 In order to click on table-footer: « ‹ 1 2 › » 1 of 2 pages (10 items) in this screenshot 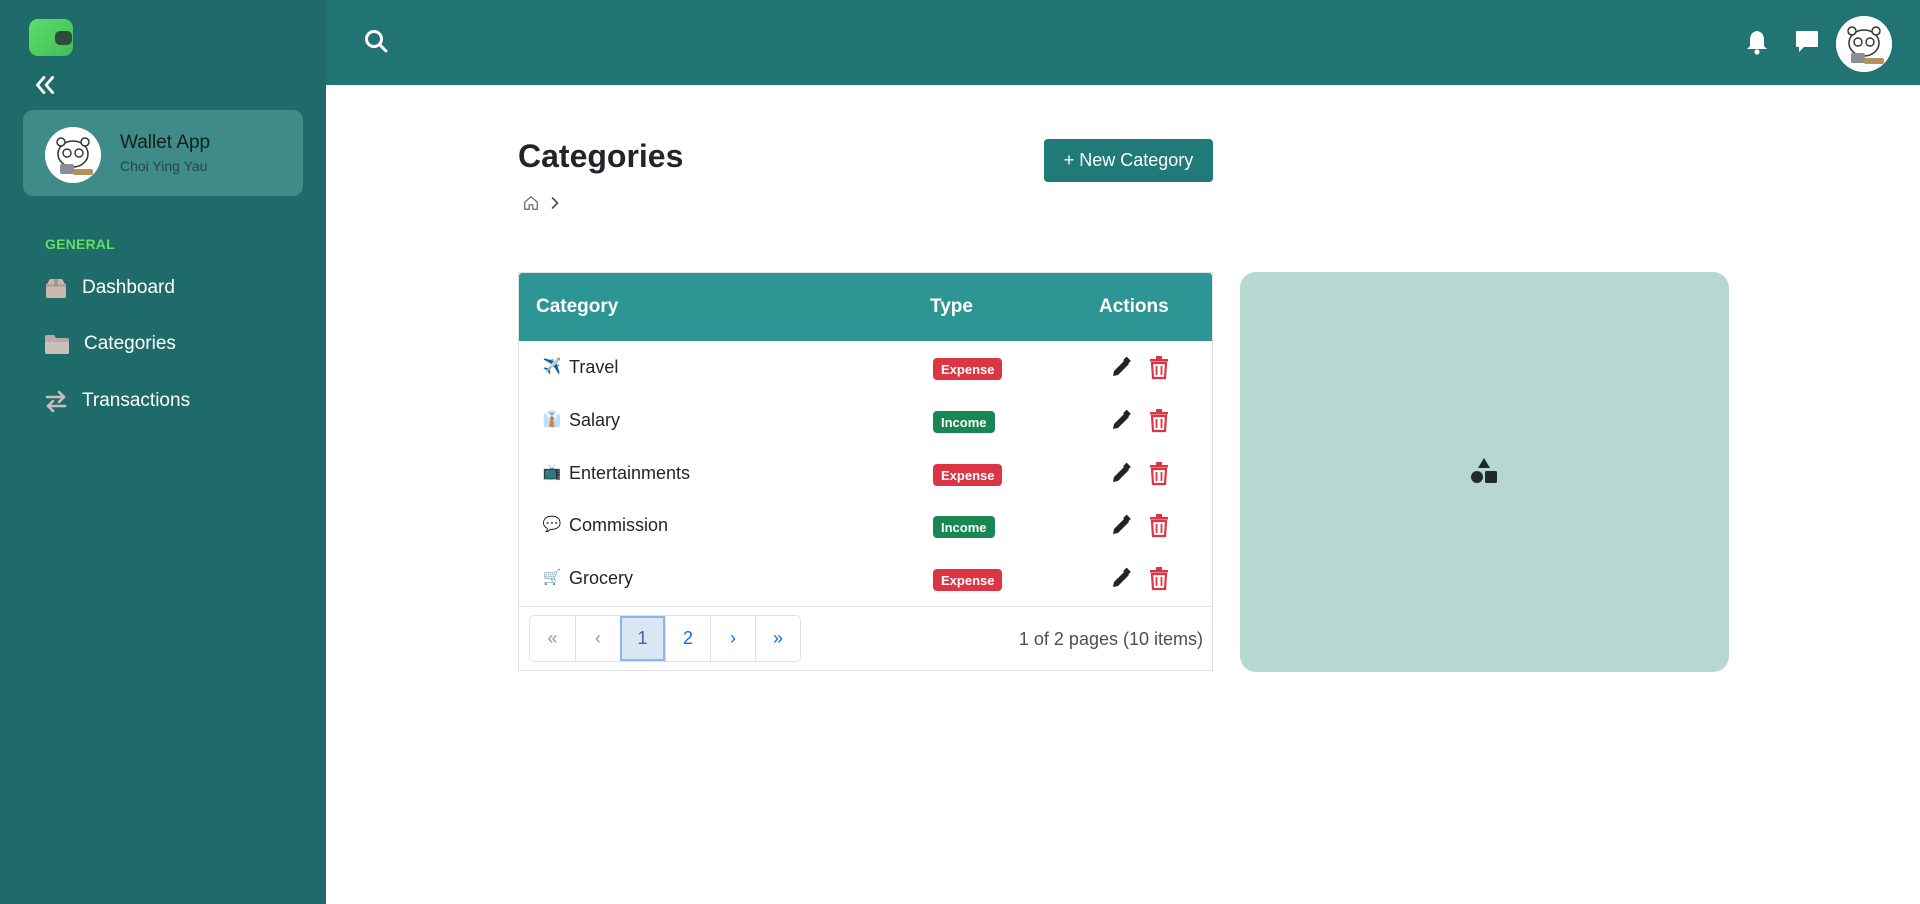, I will do `click(865, 638)`.